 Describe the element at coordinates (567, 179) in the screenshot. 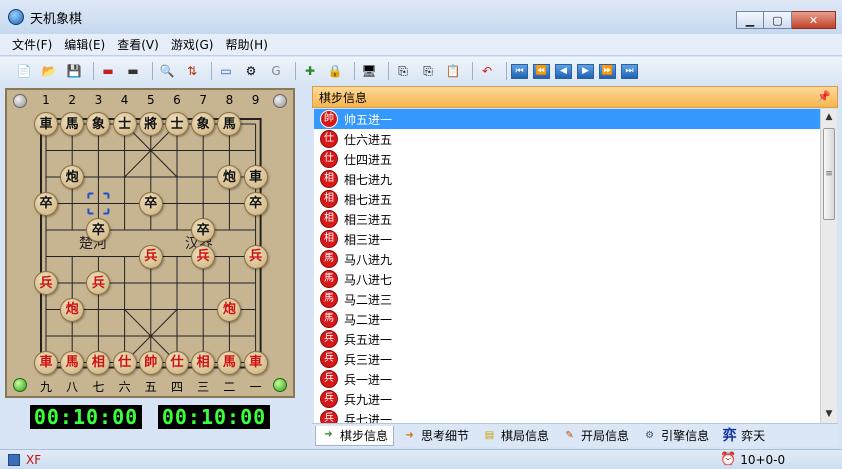

I see `move-list-item: 相相七进九` at that location.